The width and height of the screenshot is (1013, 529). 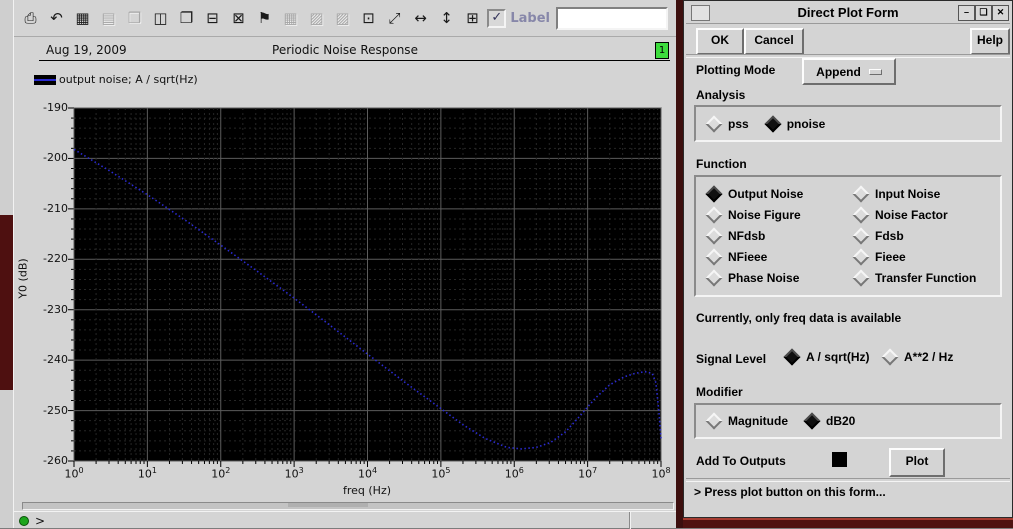 What do you see at coordinates (612, 18) in the screenshot?
I see `label-input` at bounding box center [612, 18].